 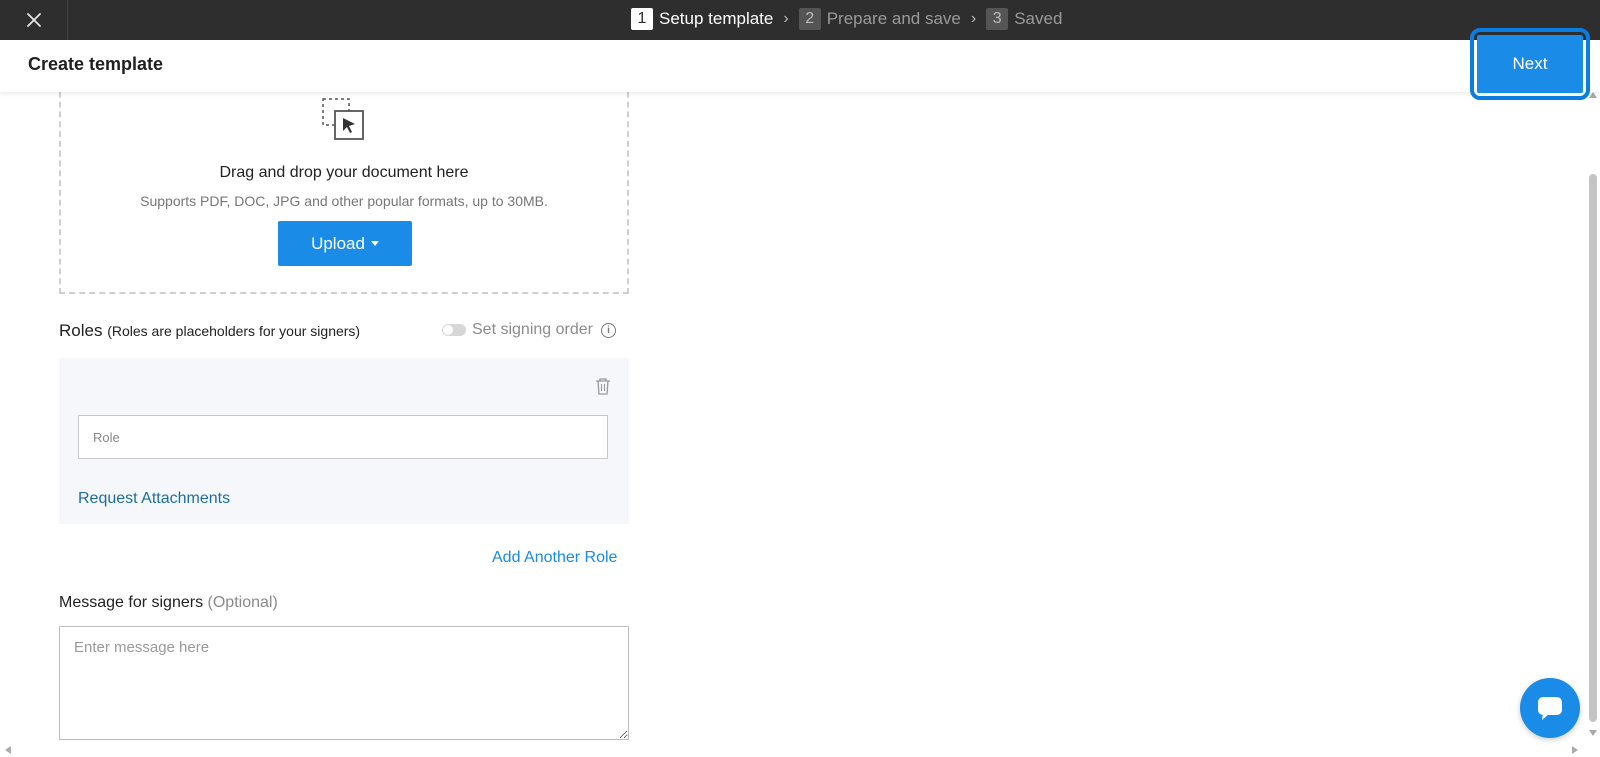 I want to click on step-label: Setup template, so click(x=716, y=18).